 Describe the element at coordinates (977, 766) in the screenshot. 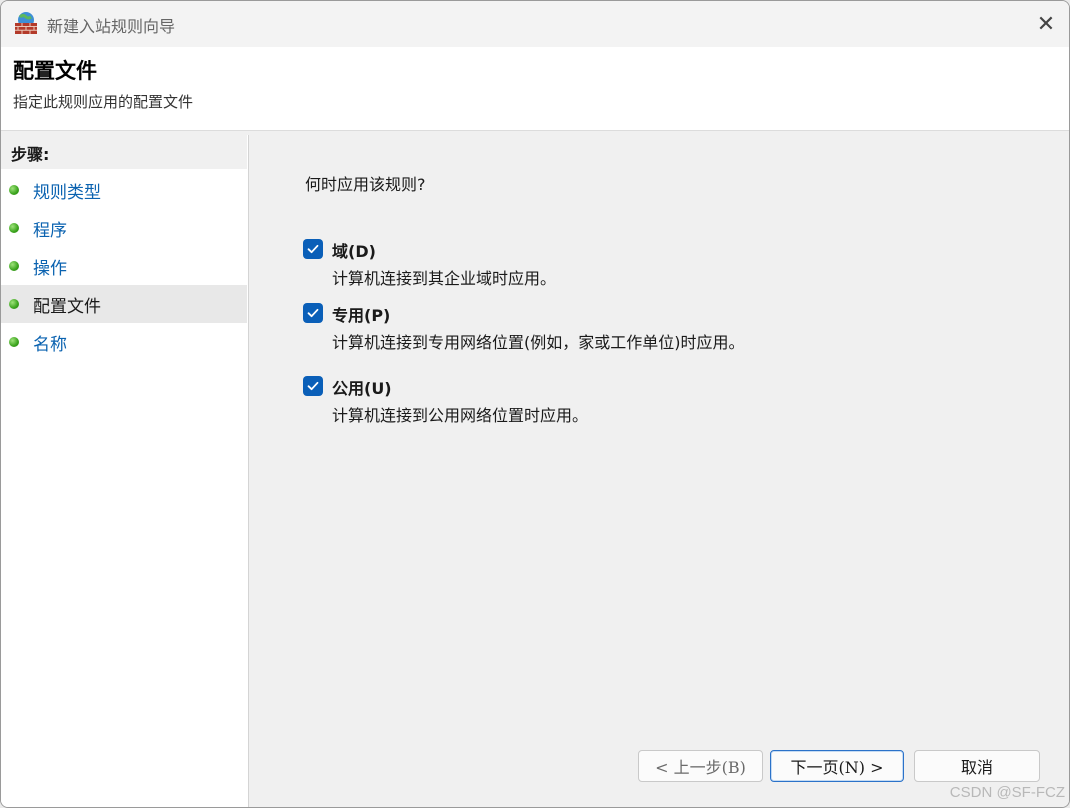

I see `cancel-button: 取消` at that location.